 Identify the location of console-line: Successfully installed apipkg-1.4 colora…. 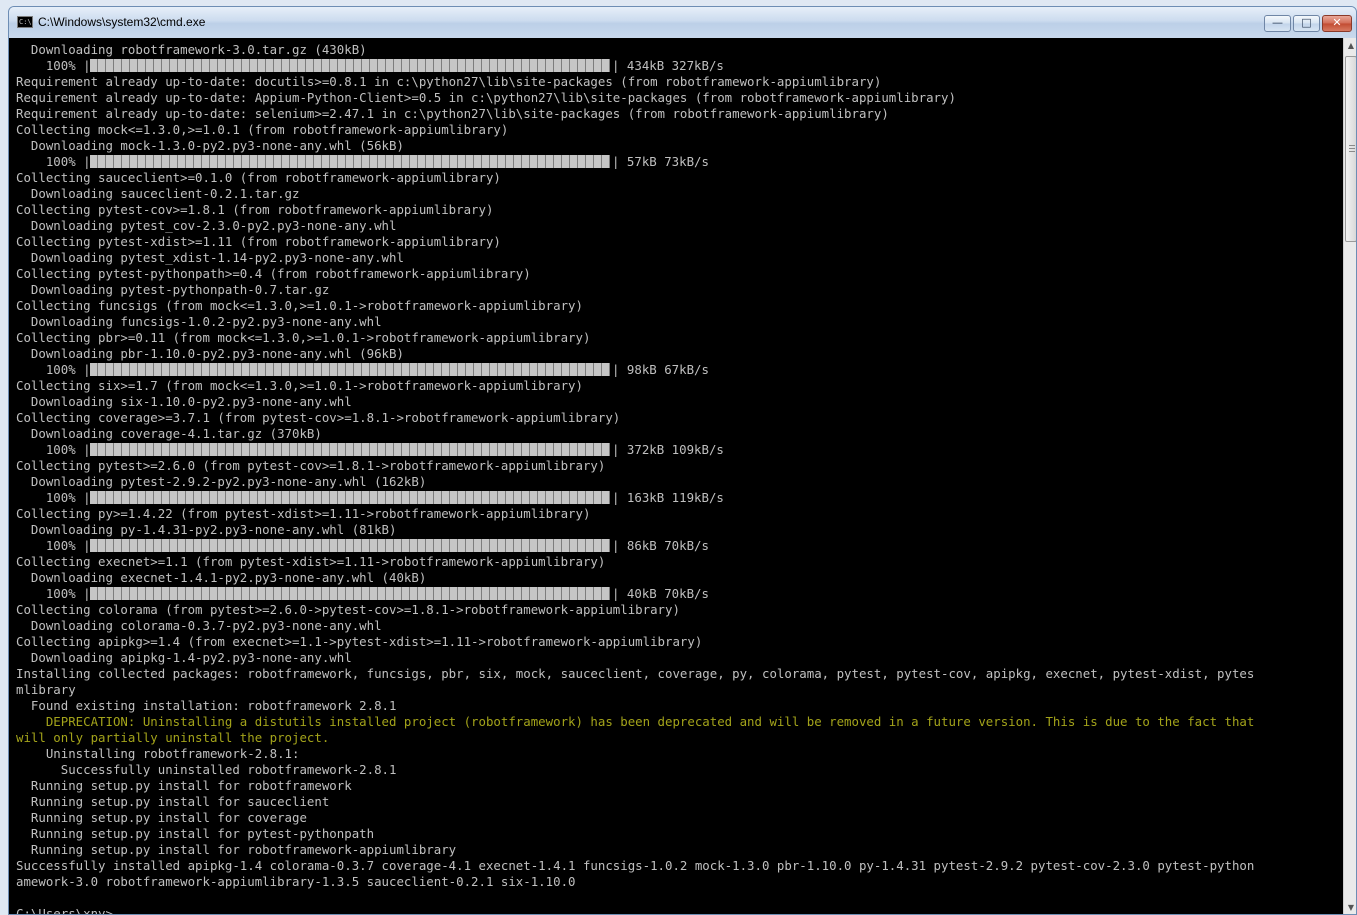
(635, 865).